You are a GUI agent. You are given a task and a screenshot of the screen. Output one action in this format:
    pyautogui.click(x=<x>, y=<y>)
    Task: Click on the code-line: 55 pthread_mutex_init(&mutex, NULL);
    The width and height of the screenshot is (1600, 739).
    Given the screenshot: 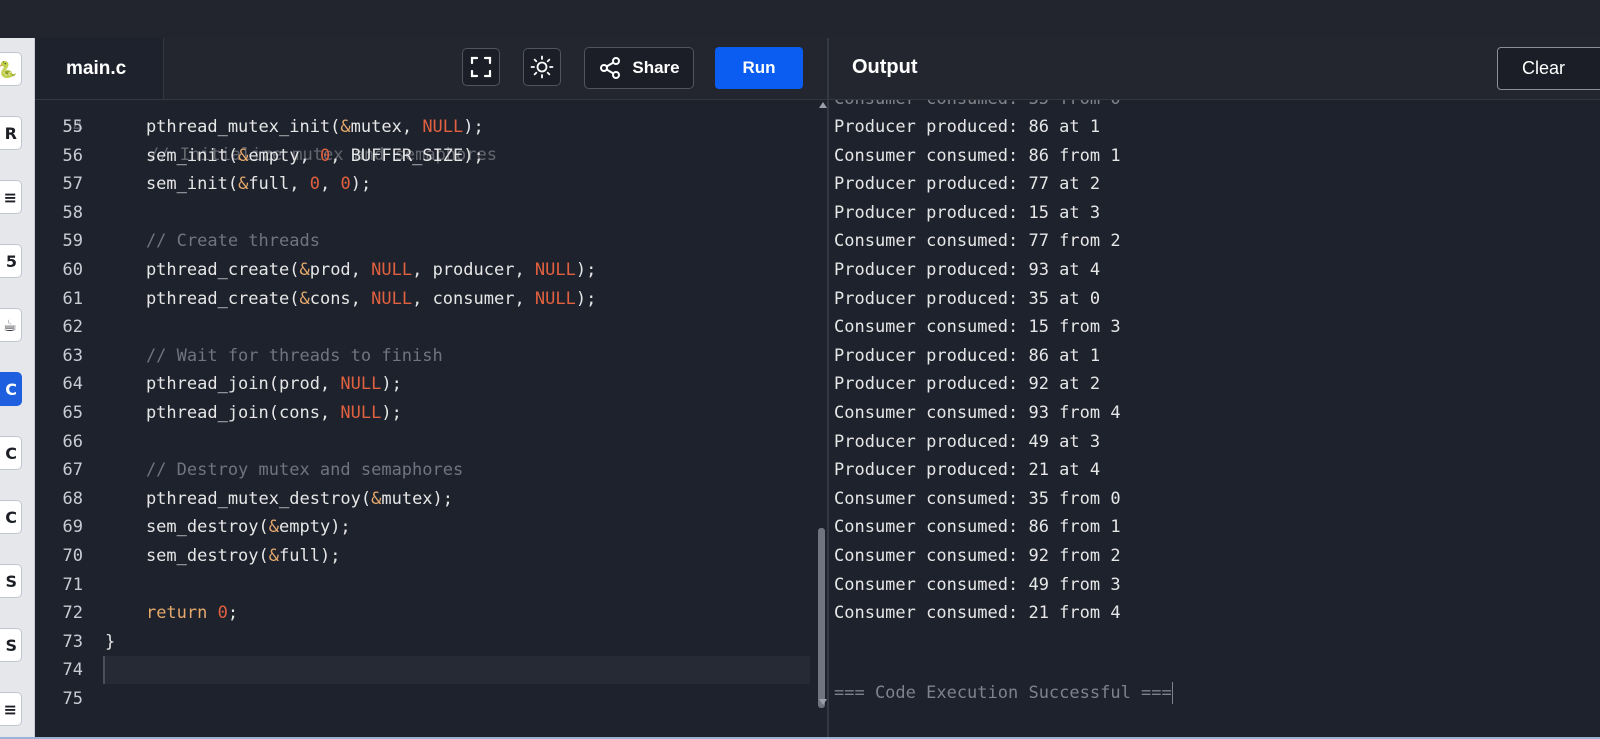 What is the action you would take?
    pyautogui.click(x=426, y=127)
    